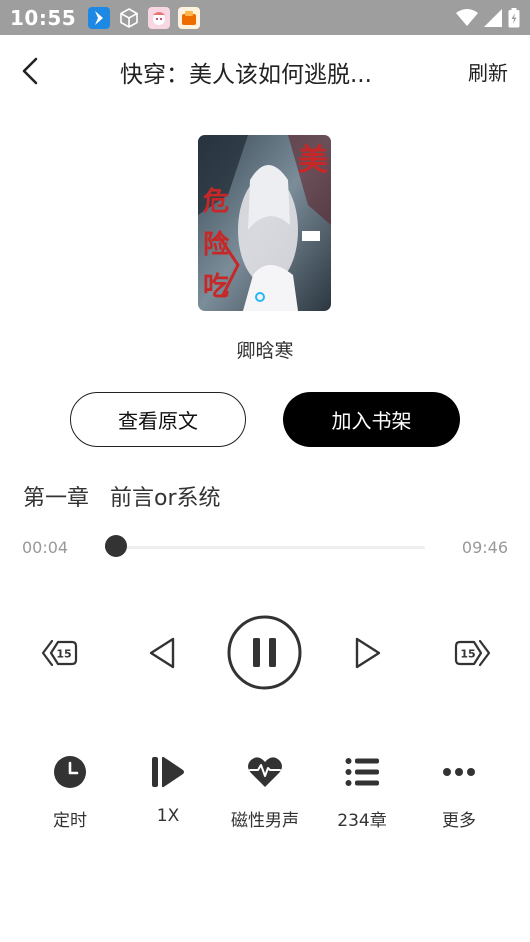 The width and height of the screenshot is (530, 942). I want to click on back-button, so click(30, 71).